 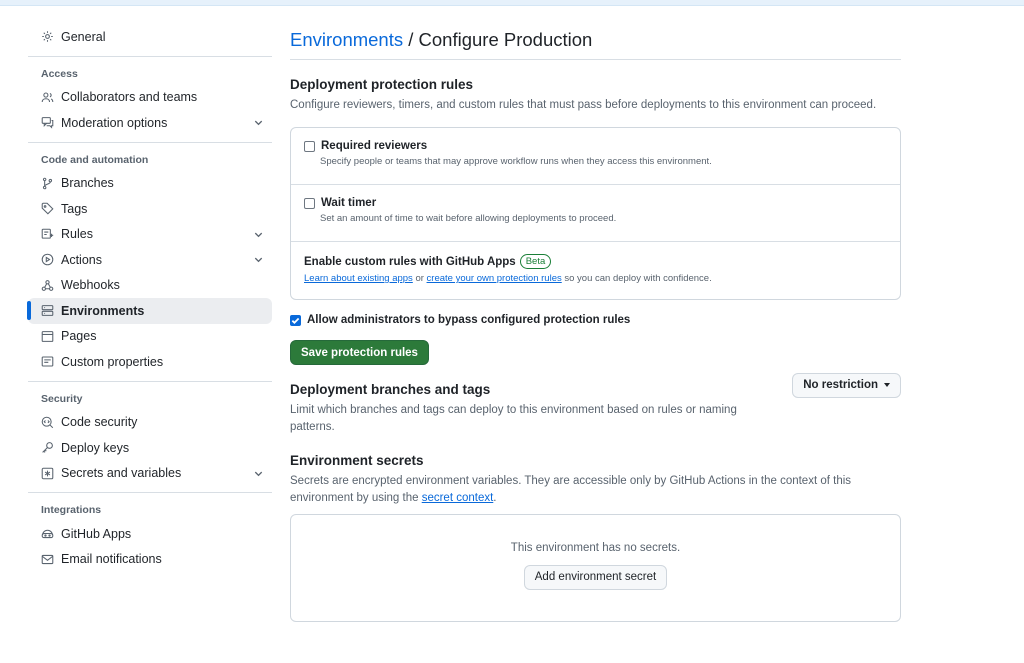 What do you see at coordinates (150, 286) in the screenshot?
I see `sidebar-item-webhooks: Webhooks` at bounding box center [150, 286].